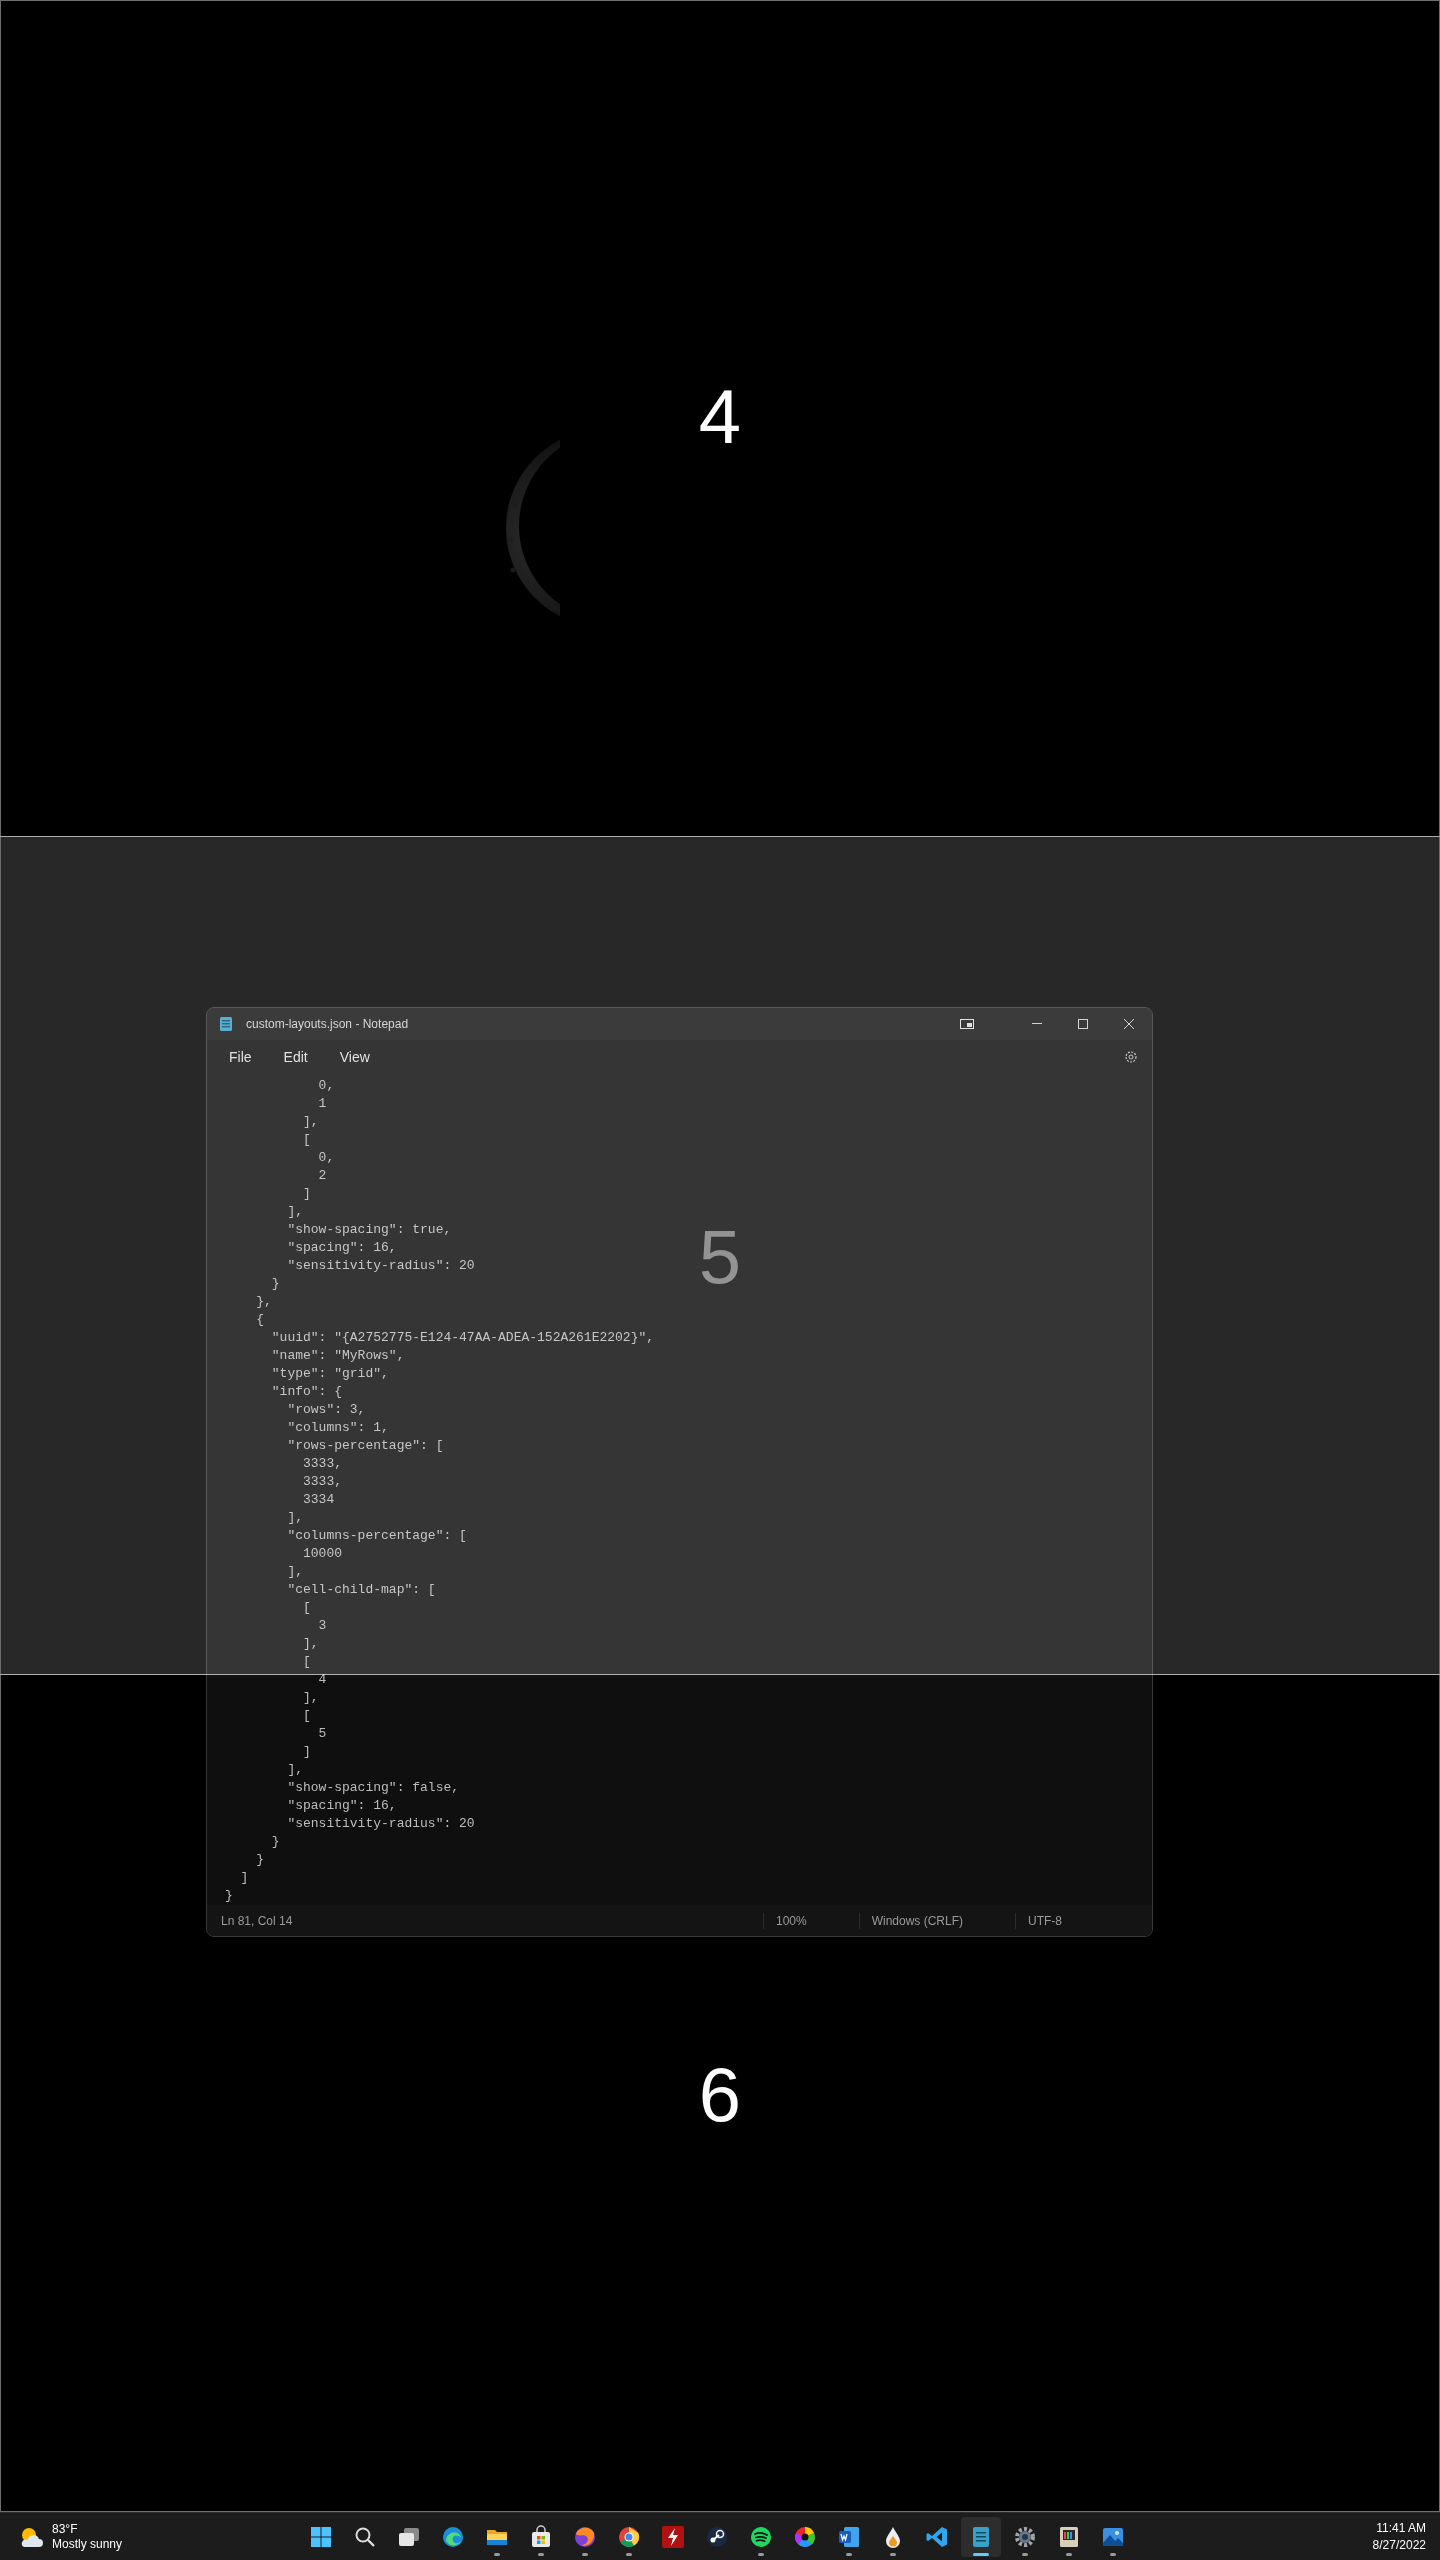  I want to click on code-line: "info": {, so click(306, 1392).